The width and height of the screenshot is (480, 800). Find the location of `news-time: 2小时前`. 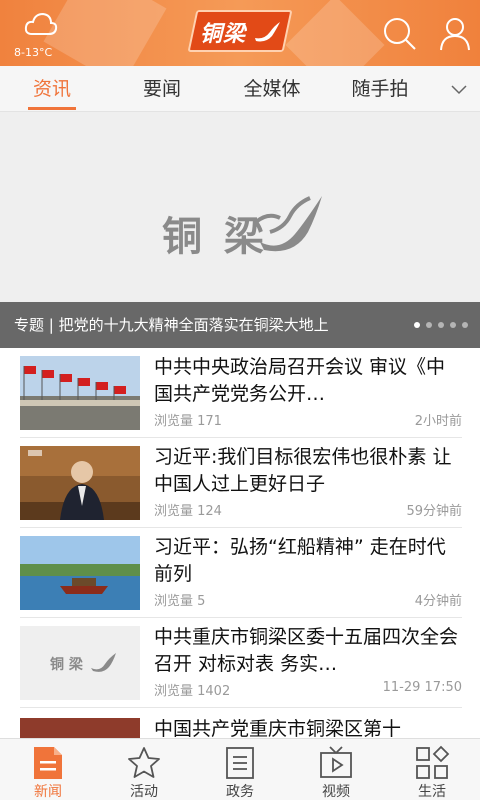

news-time: 2小时前 is located at coordinates (438, 421).